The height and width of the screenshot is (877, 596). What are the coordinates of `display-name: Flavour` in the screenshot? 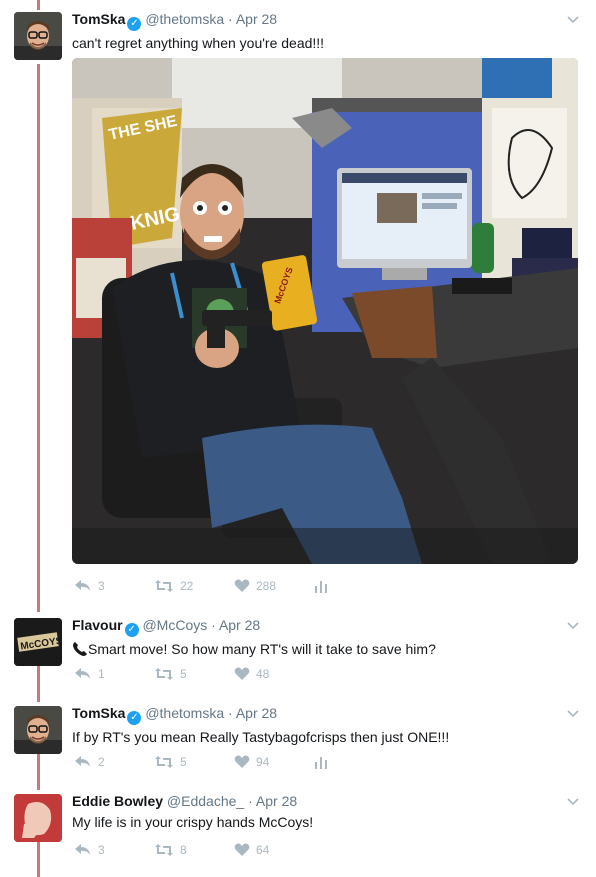 It's located at (97, 625).